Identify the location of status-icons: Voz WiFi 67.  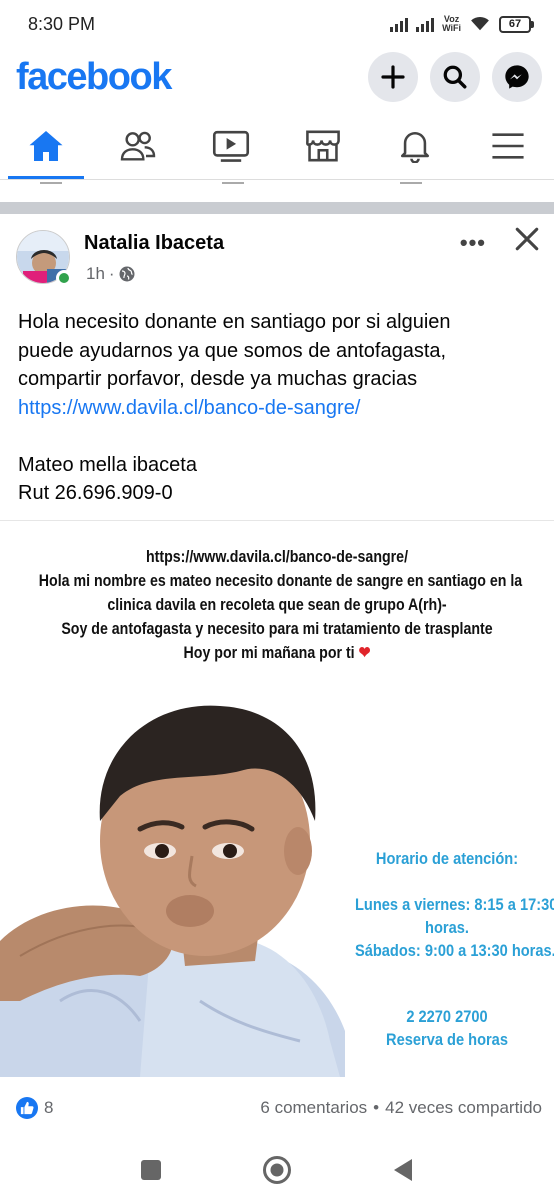
(462, 24).